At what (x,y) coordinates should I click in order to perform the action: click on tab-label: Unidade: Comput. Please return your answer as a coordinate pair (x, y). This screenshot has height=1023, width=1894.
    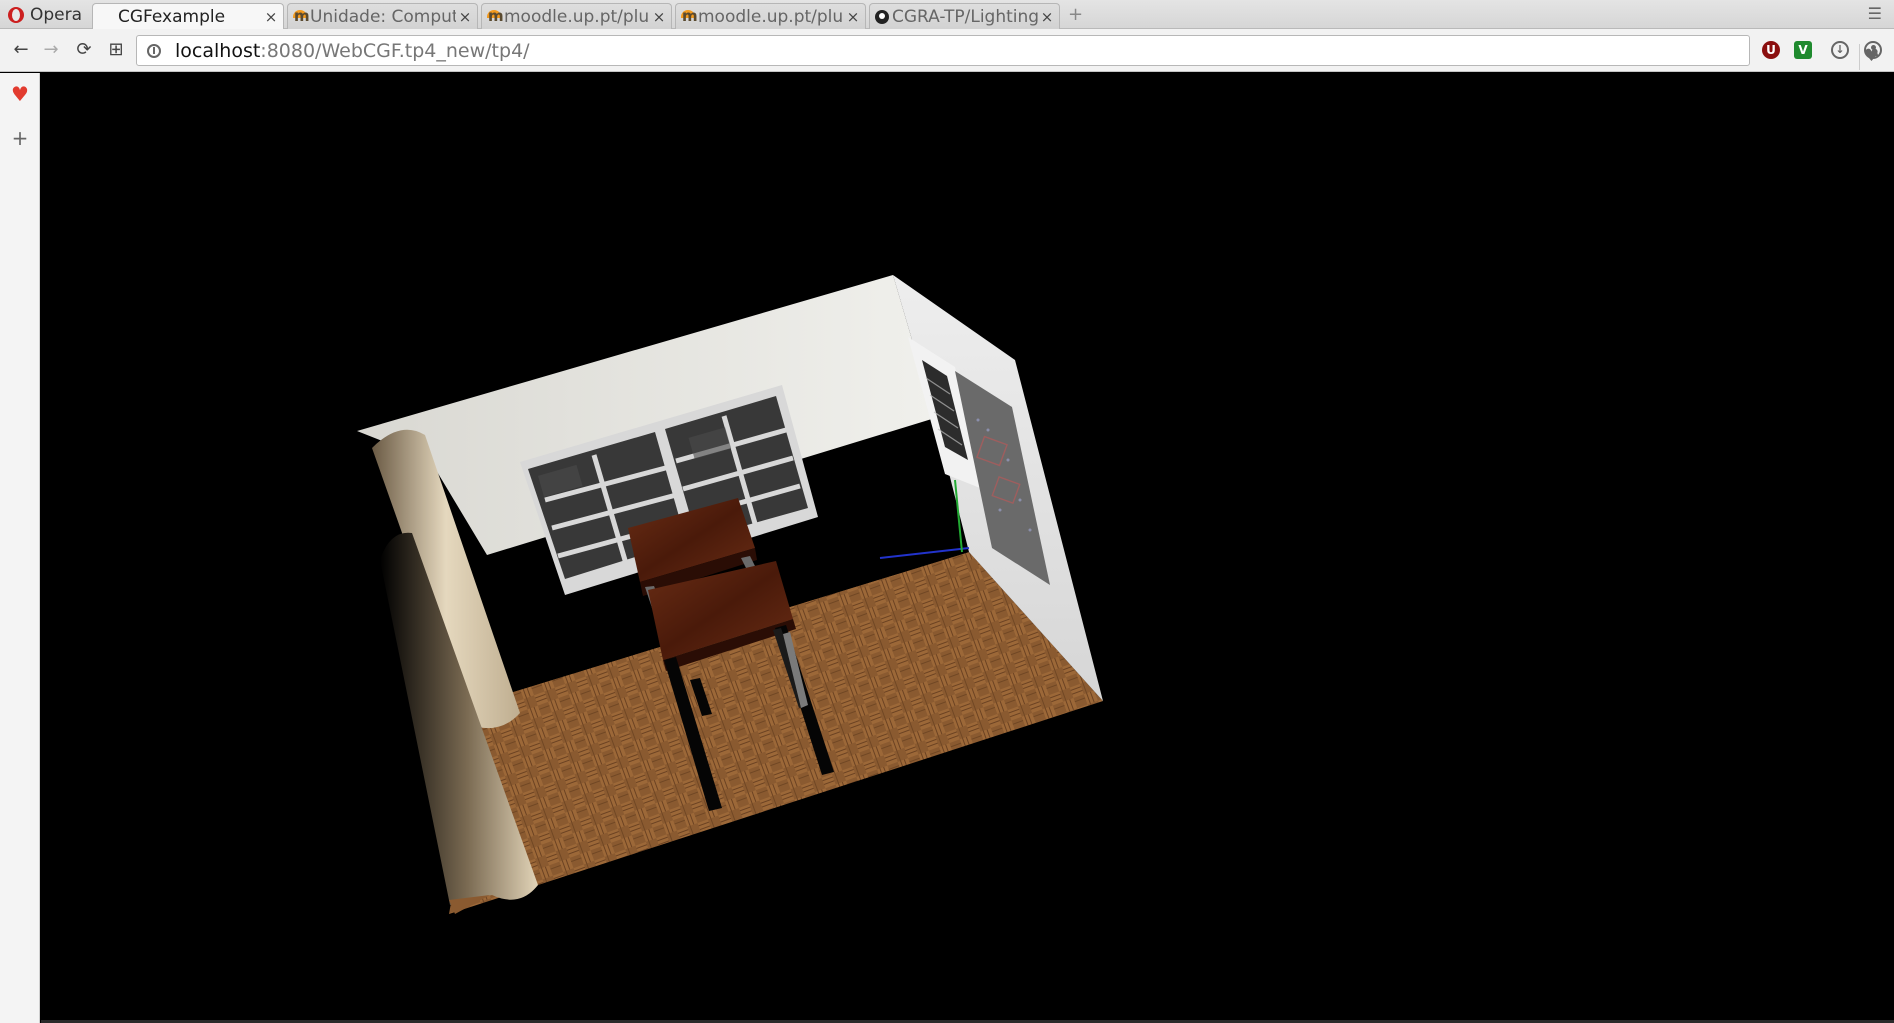
    Looking at the image, I should click on (383, 16).